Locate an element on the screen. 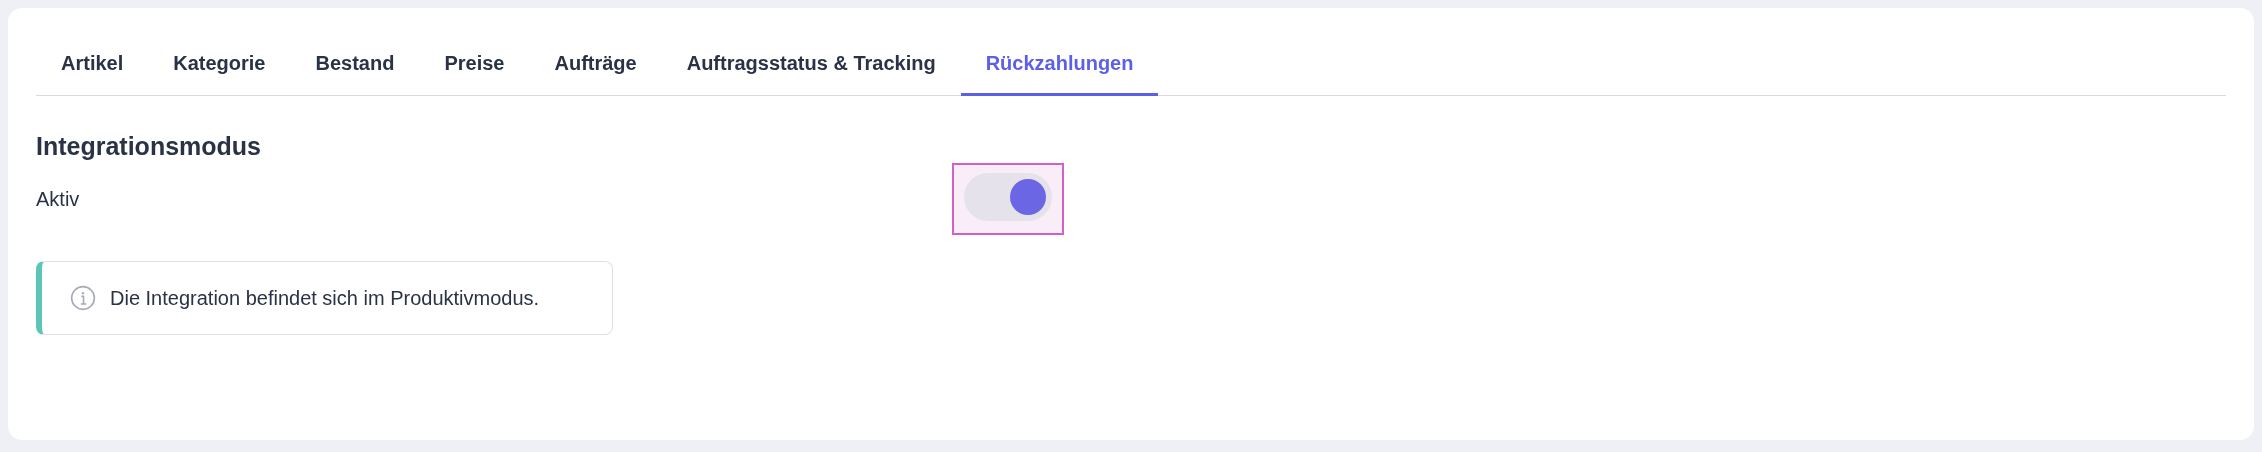 This screenshot has width=2262, height=452. tab: Auftragsstatus & Tracking is located at coordinates (811, 66).